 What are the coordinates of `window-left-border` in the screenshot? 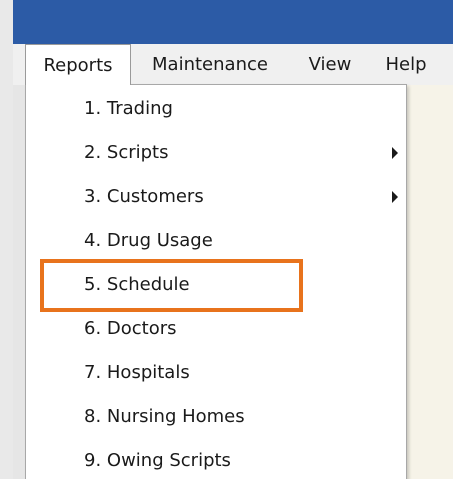 It's located at (7, 239).